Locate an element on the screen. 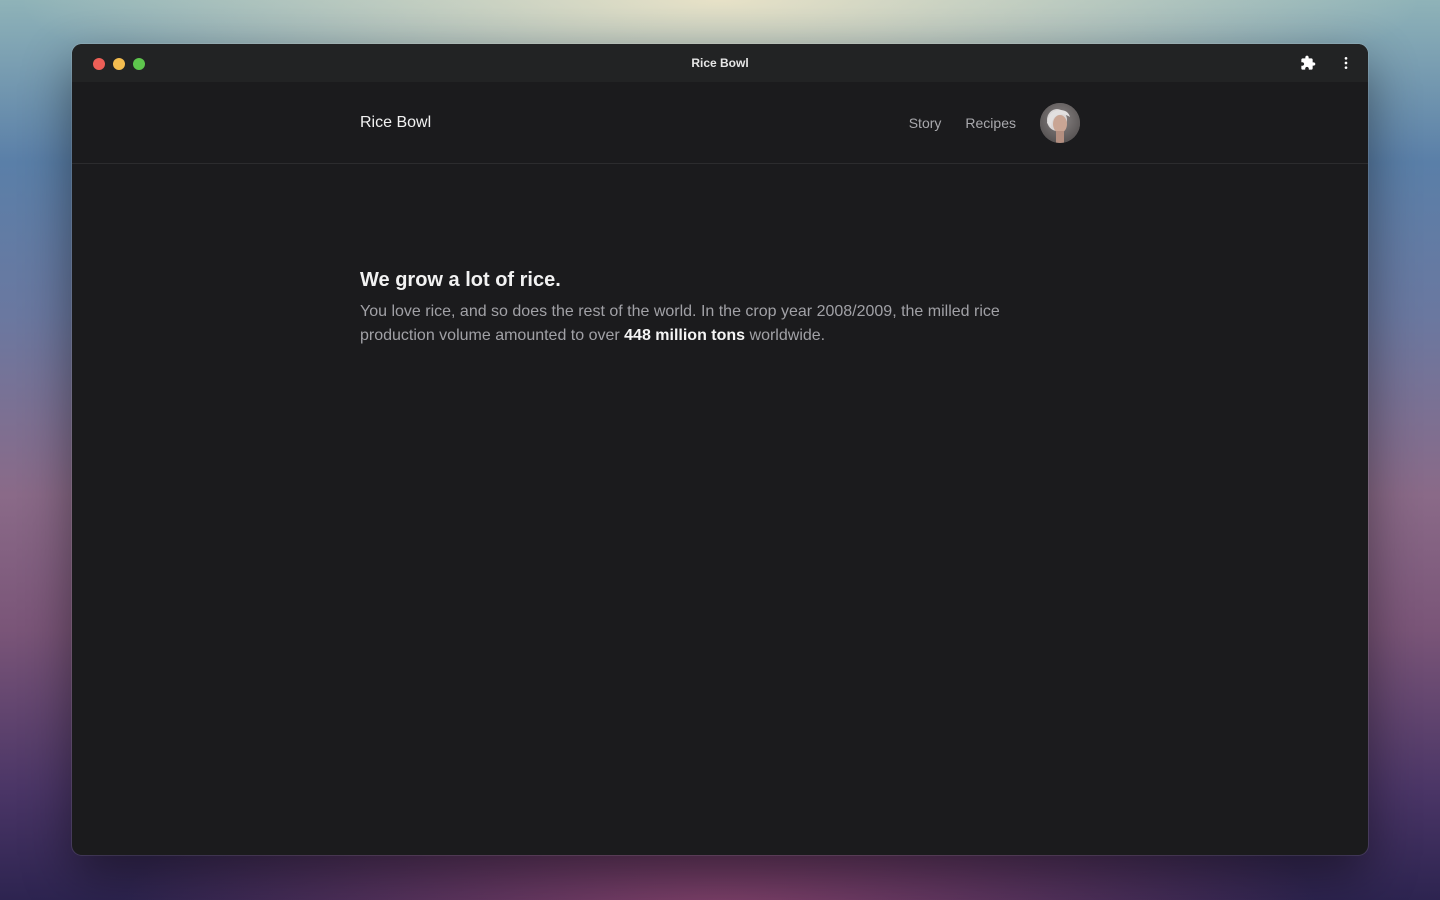  extensions-button is located at coordinates (1308, 63).